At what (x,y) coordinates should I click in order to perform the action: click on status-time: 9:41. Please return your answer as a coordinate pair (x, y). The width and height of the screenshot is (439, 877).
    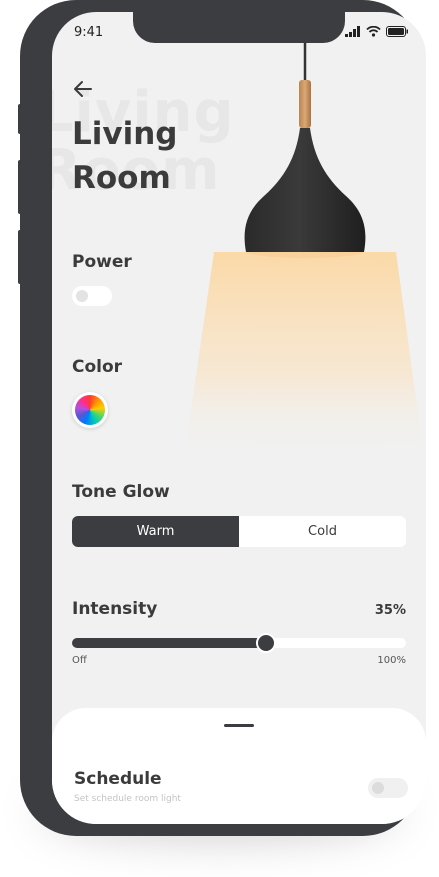
    Looking at the image, I should click on (89, 32).